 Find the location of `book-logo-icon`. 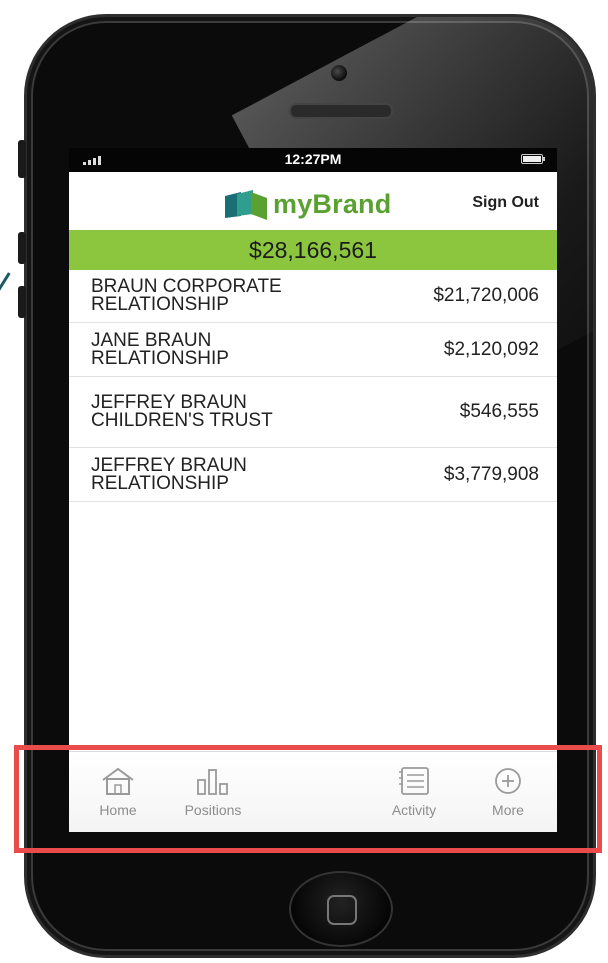

book-logo-icon is located at coordinates (246, 204).